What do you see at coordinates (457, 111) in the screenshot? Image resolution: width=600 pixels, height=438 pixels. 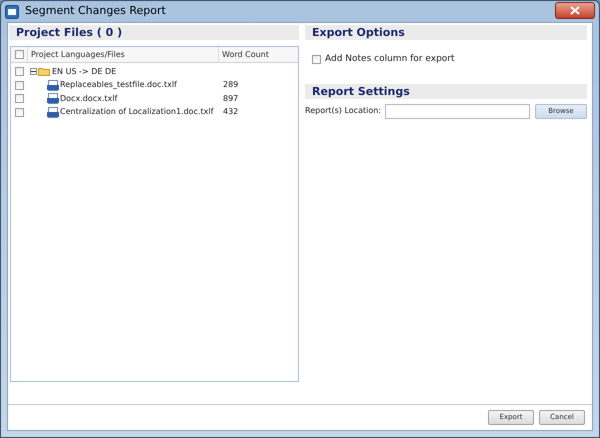 I see `location-field` at bounding box center [457, 111].